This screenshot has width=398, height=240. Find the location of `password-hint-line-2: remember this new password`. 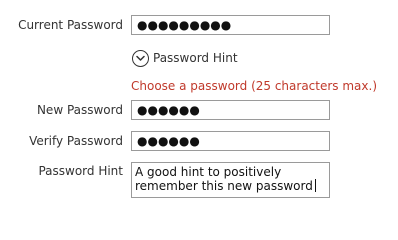

password-hint-line-2: remember this new password is located at coordinates (224, 186).